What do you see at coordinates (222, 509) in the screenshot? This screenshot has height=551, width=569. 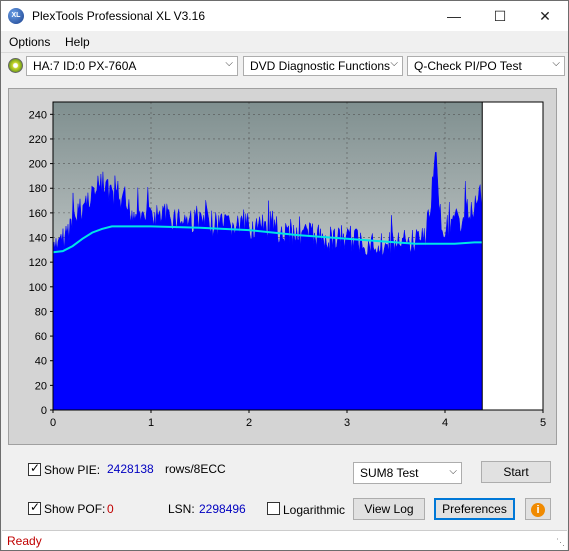 I see `lsn-value: 2298496` at bounding box center [222, 509].